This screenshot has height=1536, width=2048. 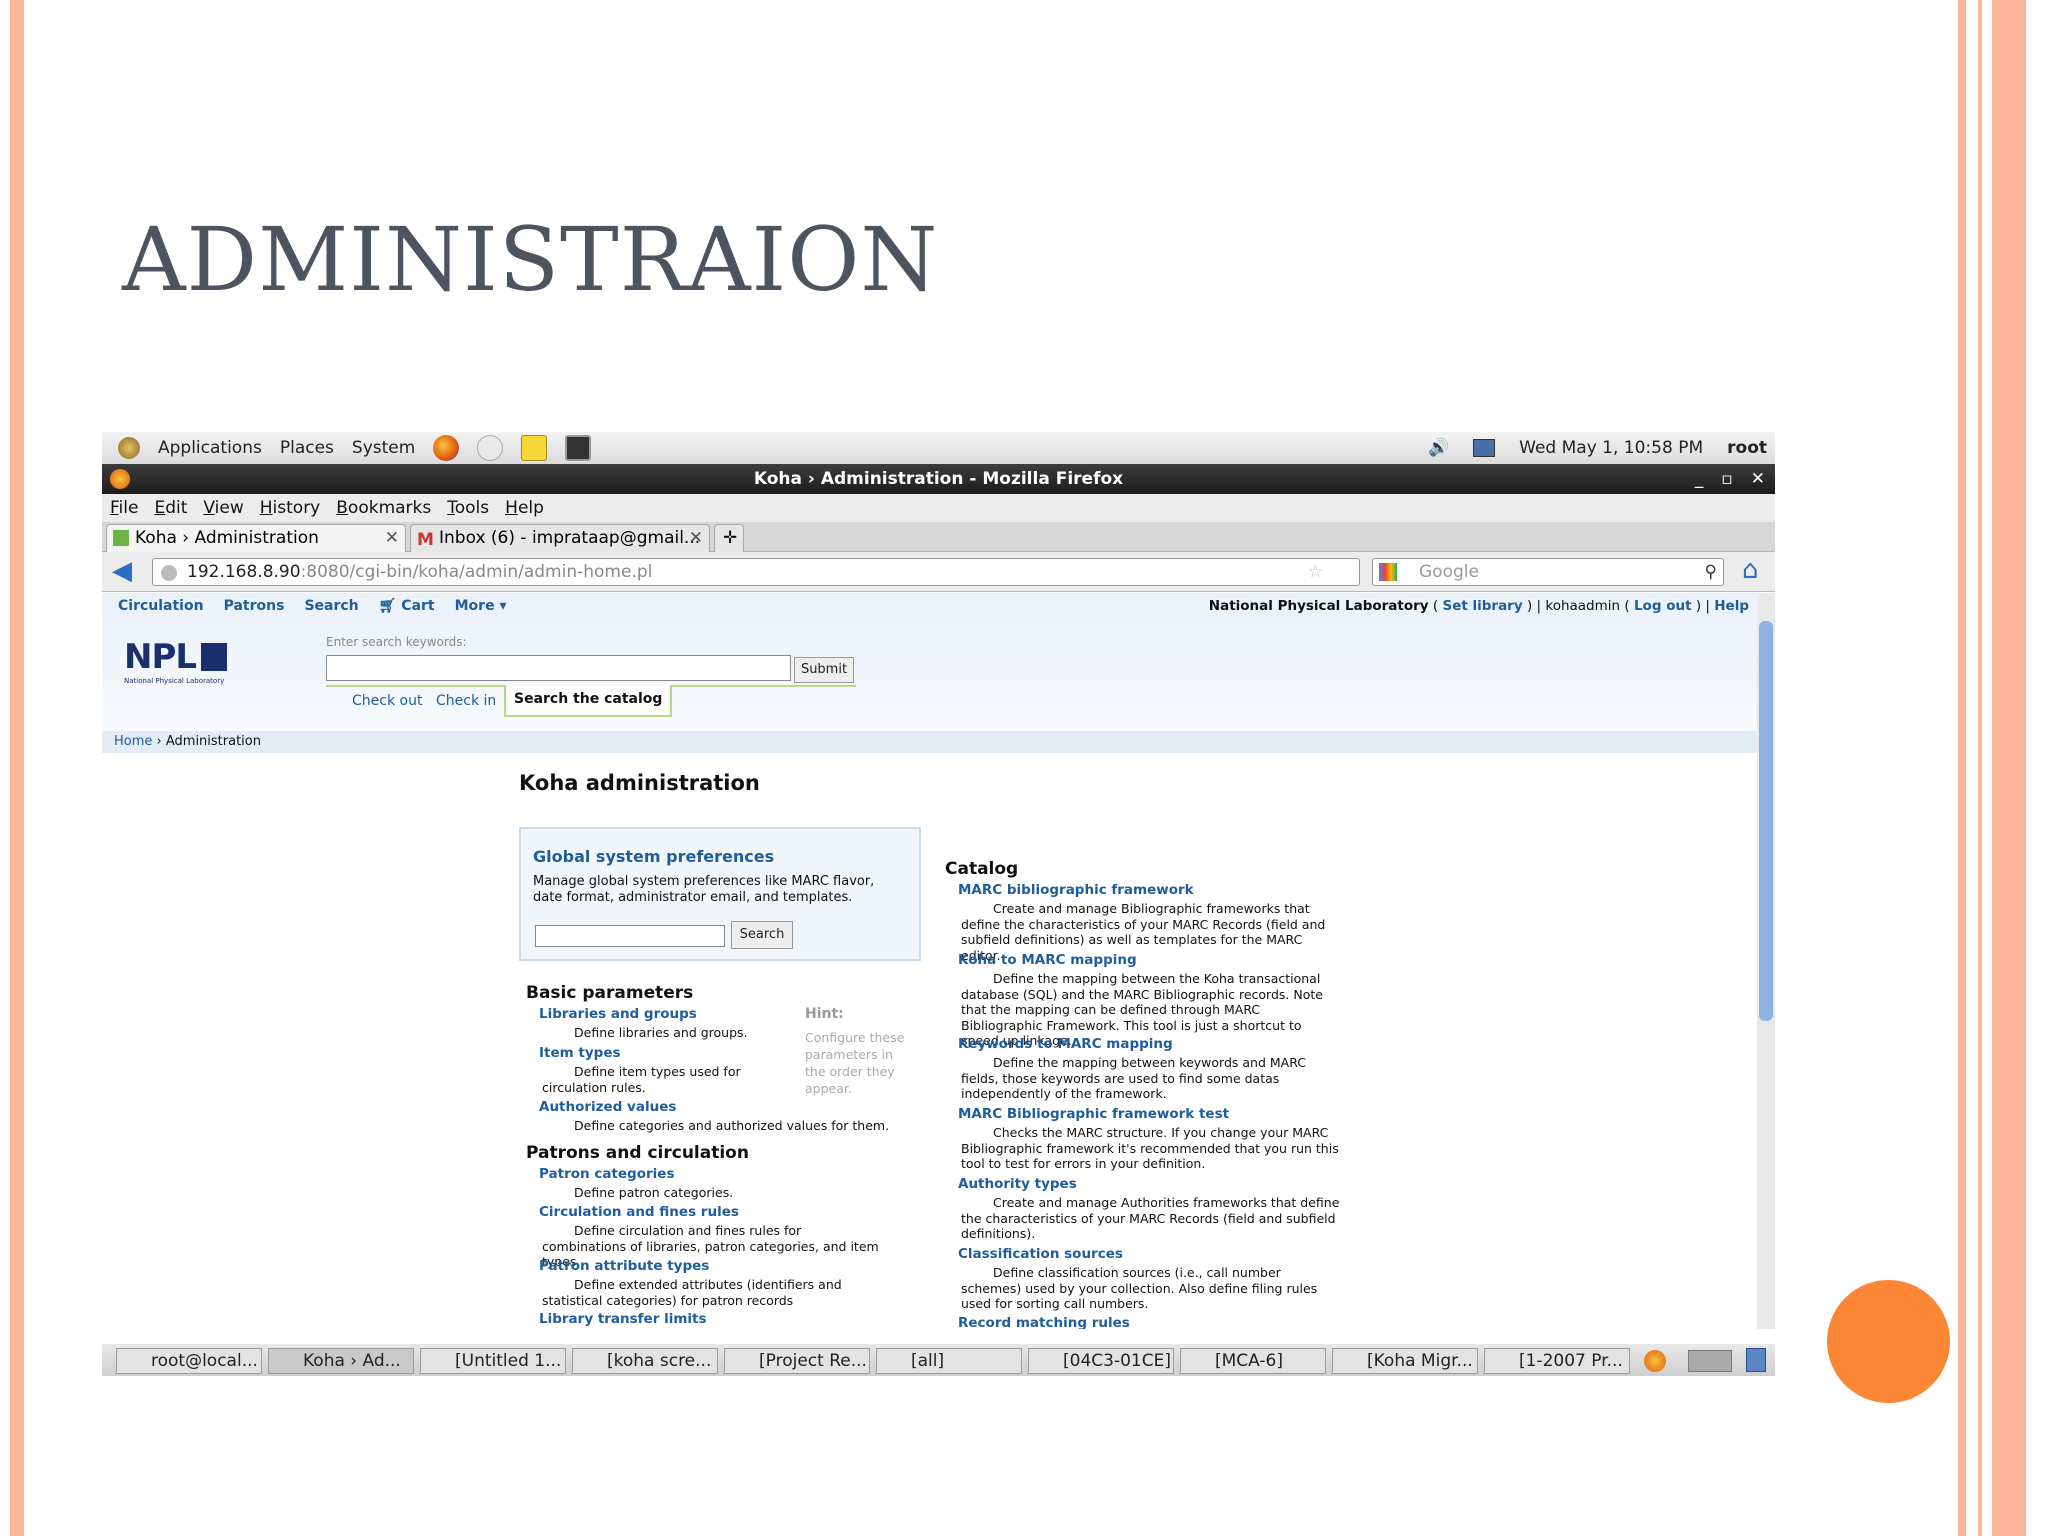 What do you see at coordinates (1747, 448) in the screenshot?
I see `user-name: root` at bounding box center [1747, 448].